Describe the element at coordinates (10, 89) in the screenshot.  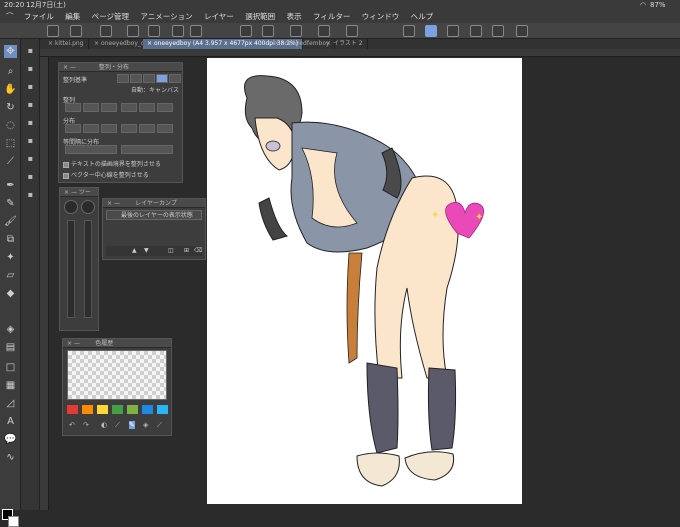
I see `hand-icon: ✋` at that location.